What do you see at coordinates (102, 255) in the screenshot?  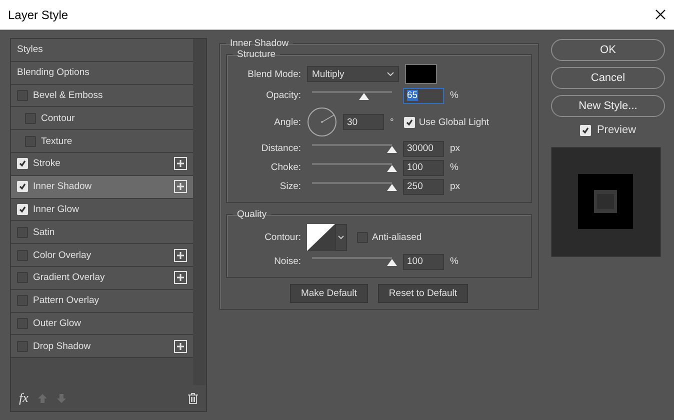 I see `effect-list-item: Color Overlay` at bounding box center [102, 255].